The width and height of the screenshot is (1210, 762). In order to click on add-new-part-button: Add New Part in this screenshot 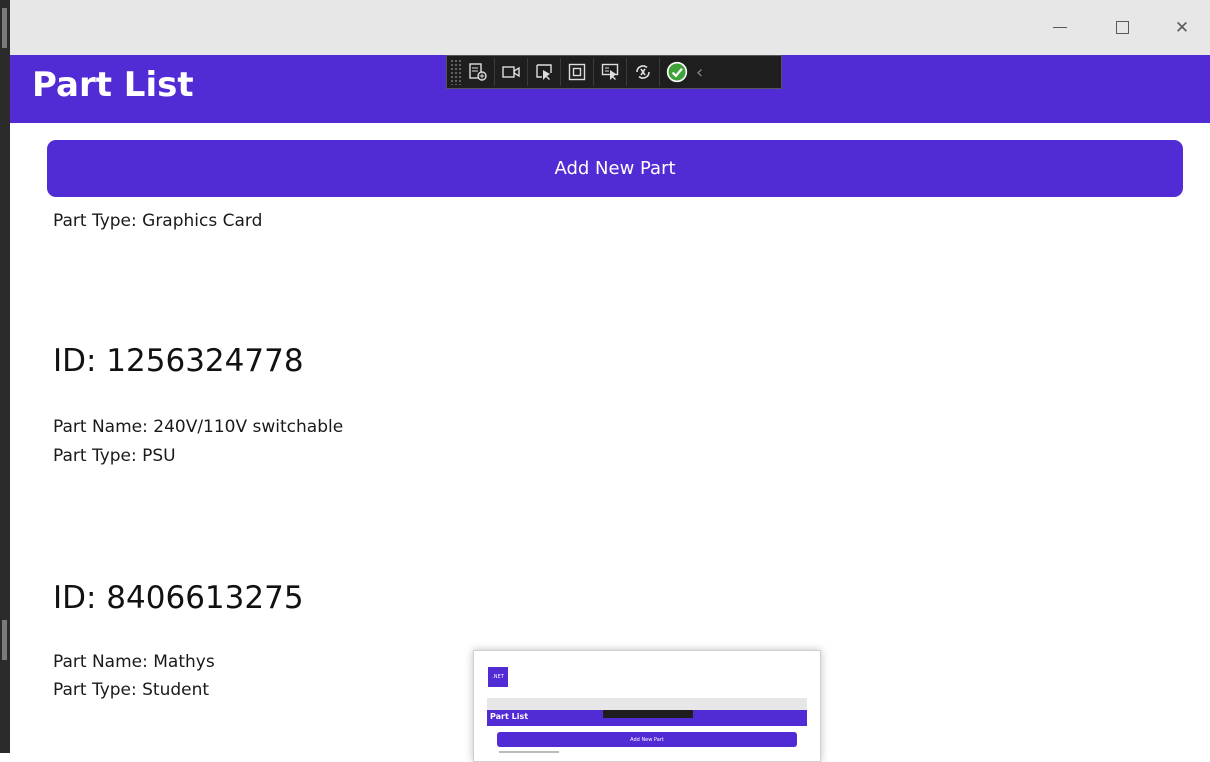, I will do `click(615, 168)`.